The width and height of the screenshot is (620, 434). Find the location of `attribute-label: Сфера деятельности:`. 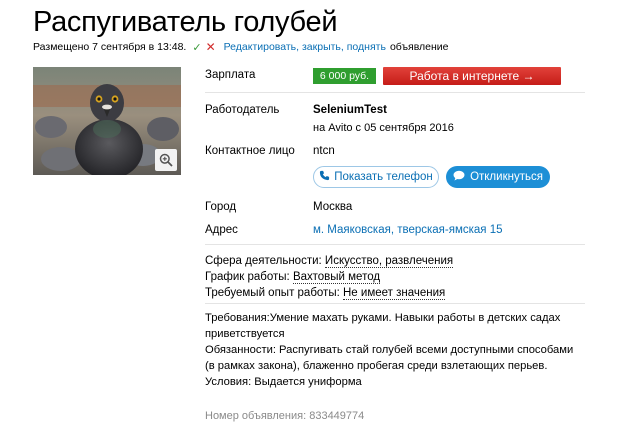

attribute-label: Сфера деятельности: is located at coordinates (263, 261).